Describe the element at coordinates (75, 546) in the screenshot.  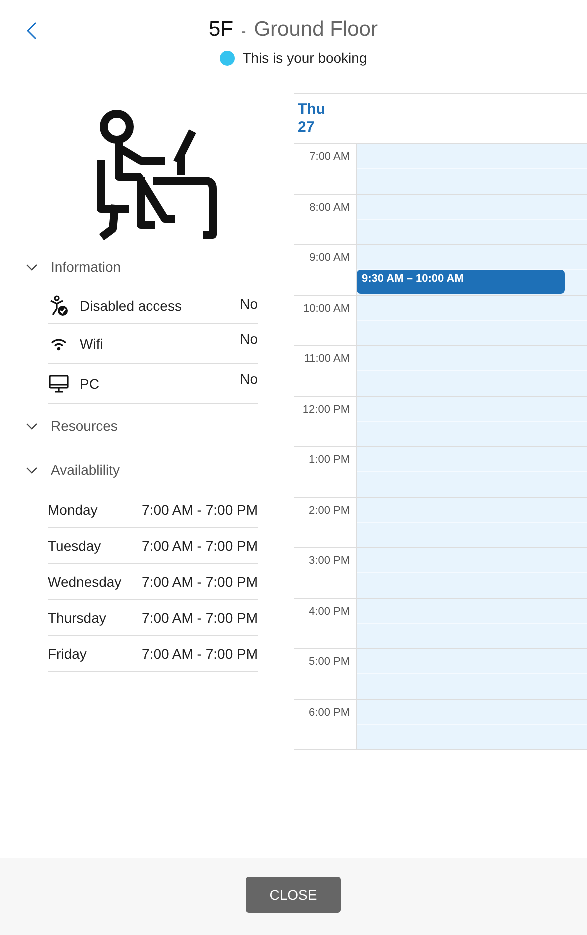
I see `weekday-label: Tuesday` at that location.